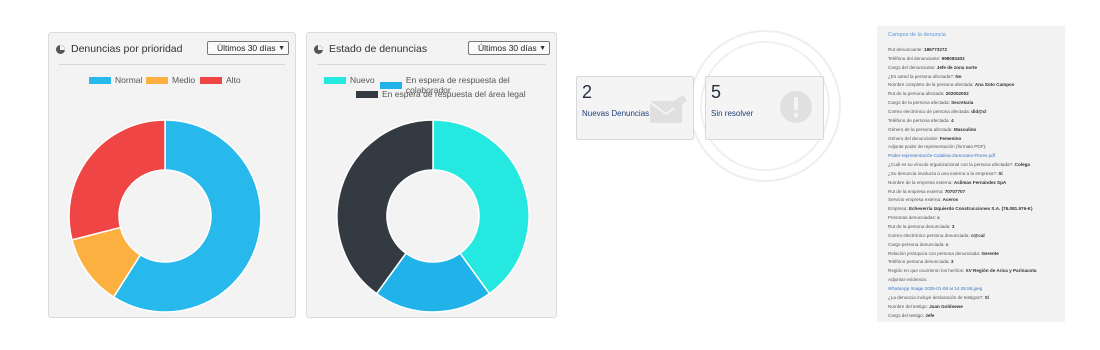 This screenshot has width=1100, height=350. I want to click on unresolved-label: Sin resolver, so click(732, 113).